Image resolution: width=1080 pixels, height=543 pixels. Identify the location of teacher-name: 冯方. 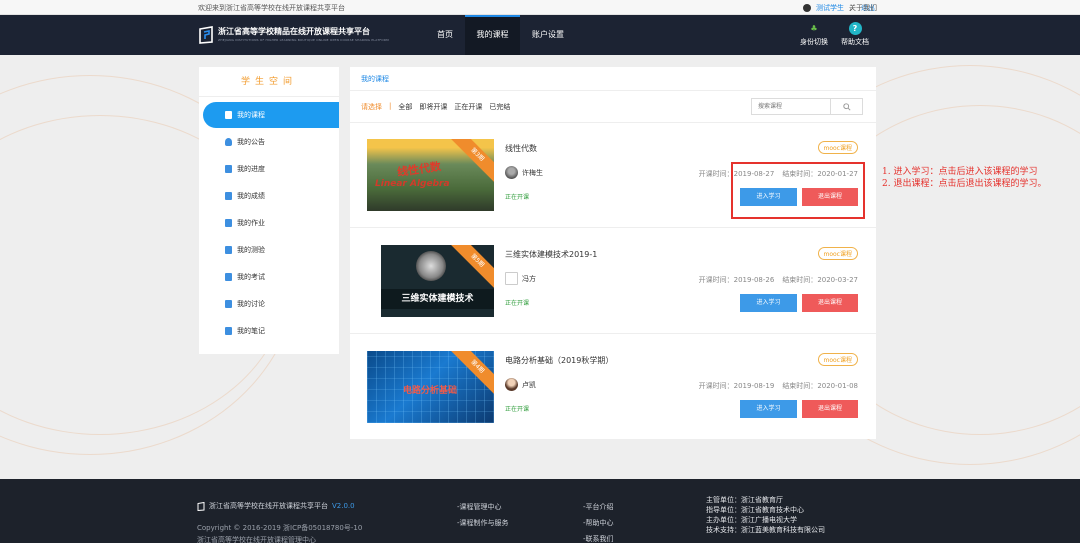
(529, 278).